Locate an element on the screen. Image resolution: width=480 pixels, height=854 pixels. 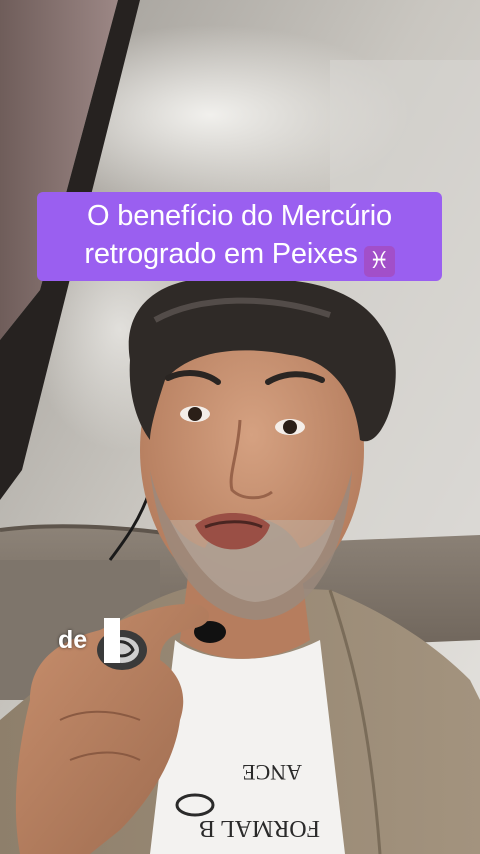
live-subtitle: de is located at coordinates (73, 640).